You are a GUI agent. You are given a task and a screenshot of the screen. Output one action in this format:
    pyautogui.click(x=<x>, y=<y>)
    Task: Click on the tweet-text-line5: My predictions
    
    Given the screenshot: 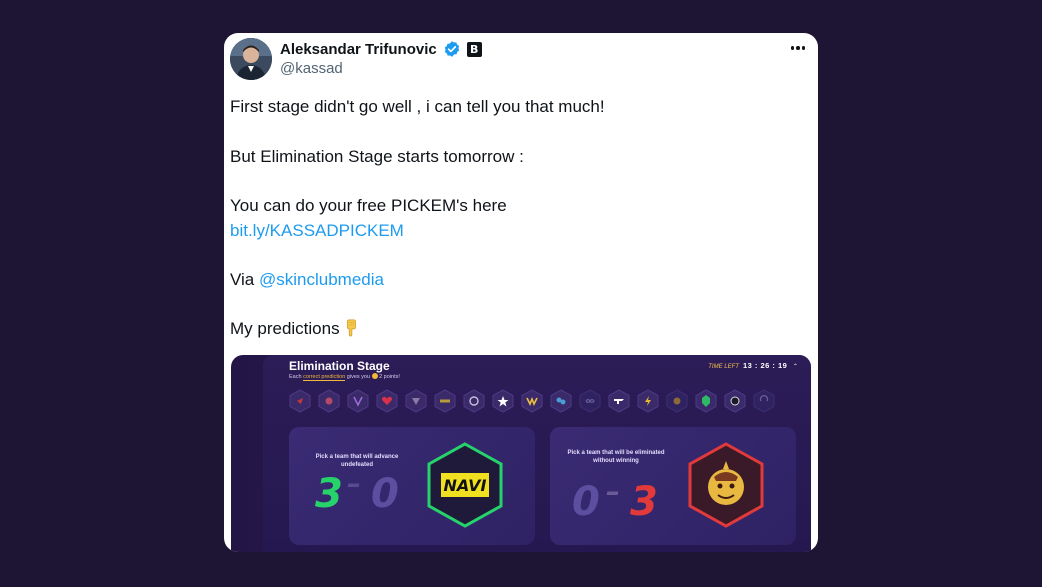 What is the action you would take?
    pyautogui.click(x=295, y=329)
    